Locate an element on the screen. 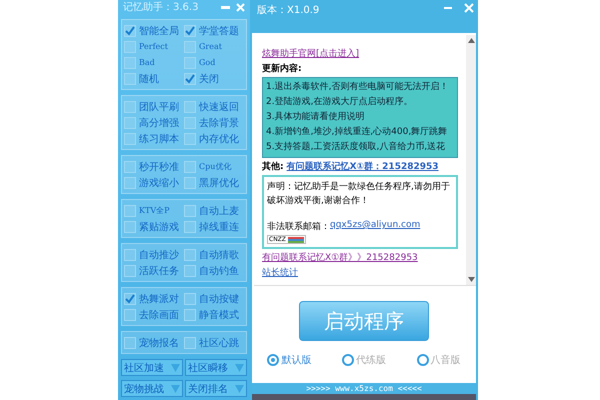 This screenshot has height=400, width=600. option-checkbox: 自动按键 is located at coordinates (214, 298).